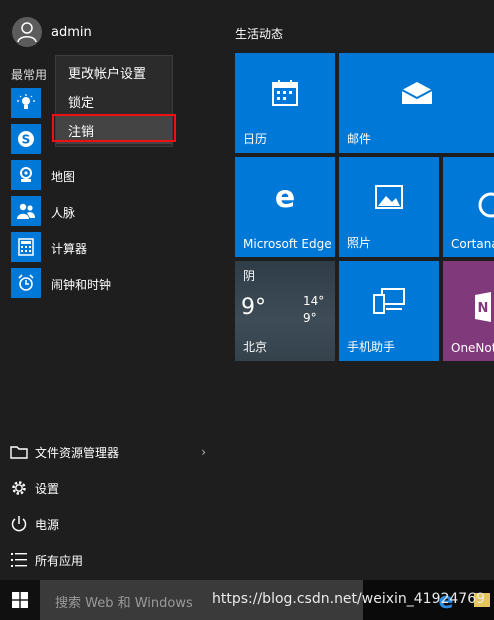 Image resolution: width=494 pixels, height=620 pixels. I want to click on windows-logo-icon, so click(20, 600).